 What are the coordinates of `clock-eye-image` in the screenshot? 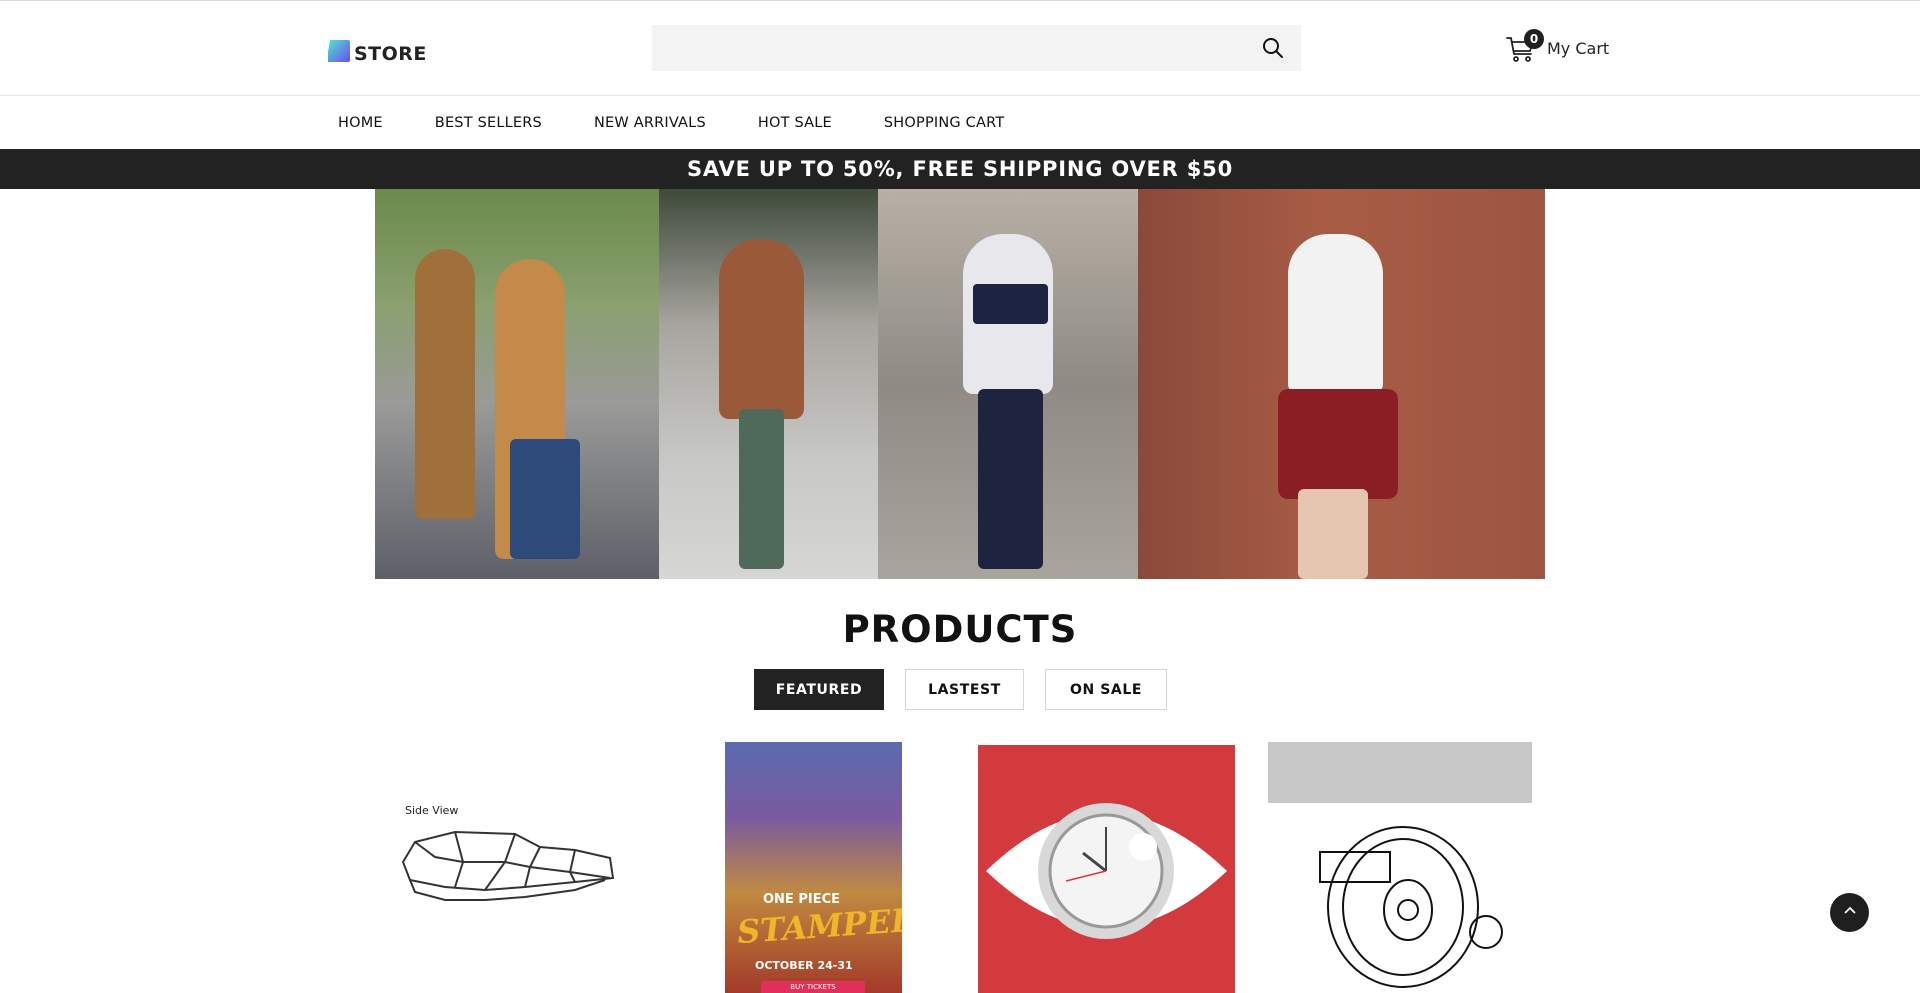 It's located at (1106, 871).